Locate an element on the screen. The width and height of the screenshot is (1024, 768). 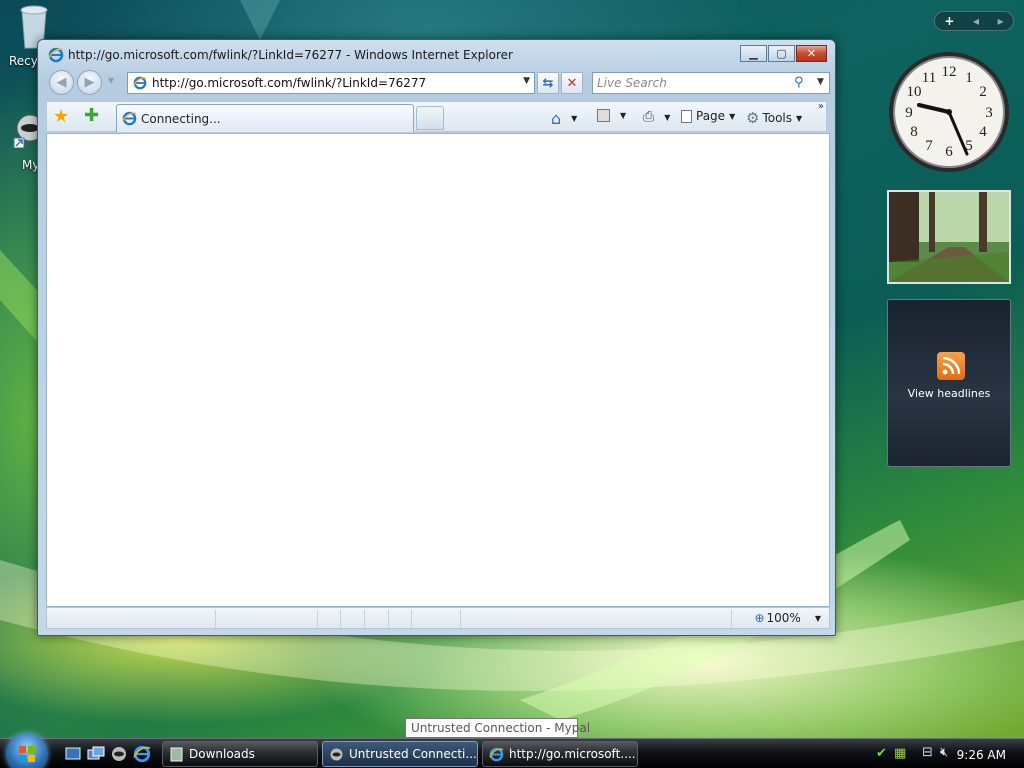
tray-security-icon: ▦ is located at coordinates (900, 753).